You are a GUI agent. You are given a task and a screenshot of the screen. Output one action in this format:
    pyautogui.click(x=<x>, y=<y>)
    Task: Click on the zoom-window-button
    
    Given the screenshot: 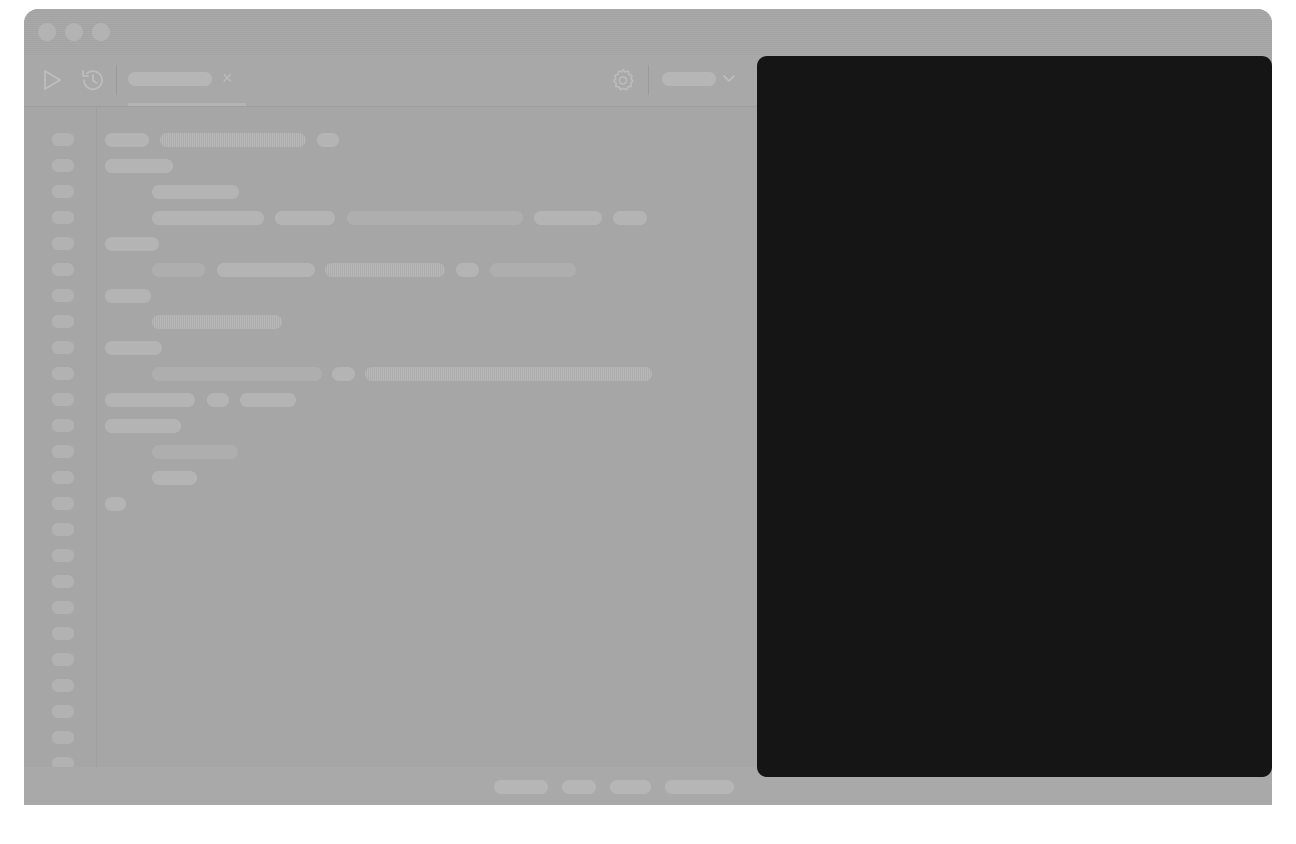 What is the action you would take?
    pyautogui.click(x=101, y=32)
    